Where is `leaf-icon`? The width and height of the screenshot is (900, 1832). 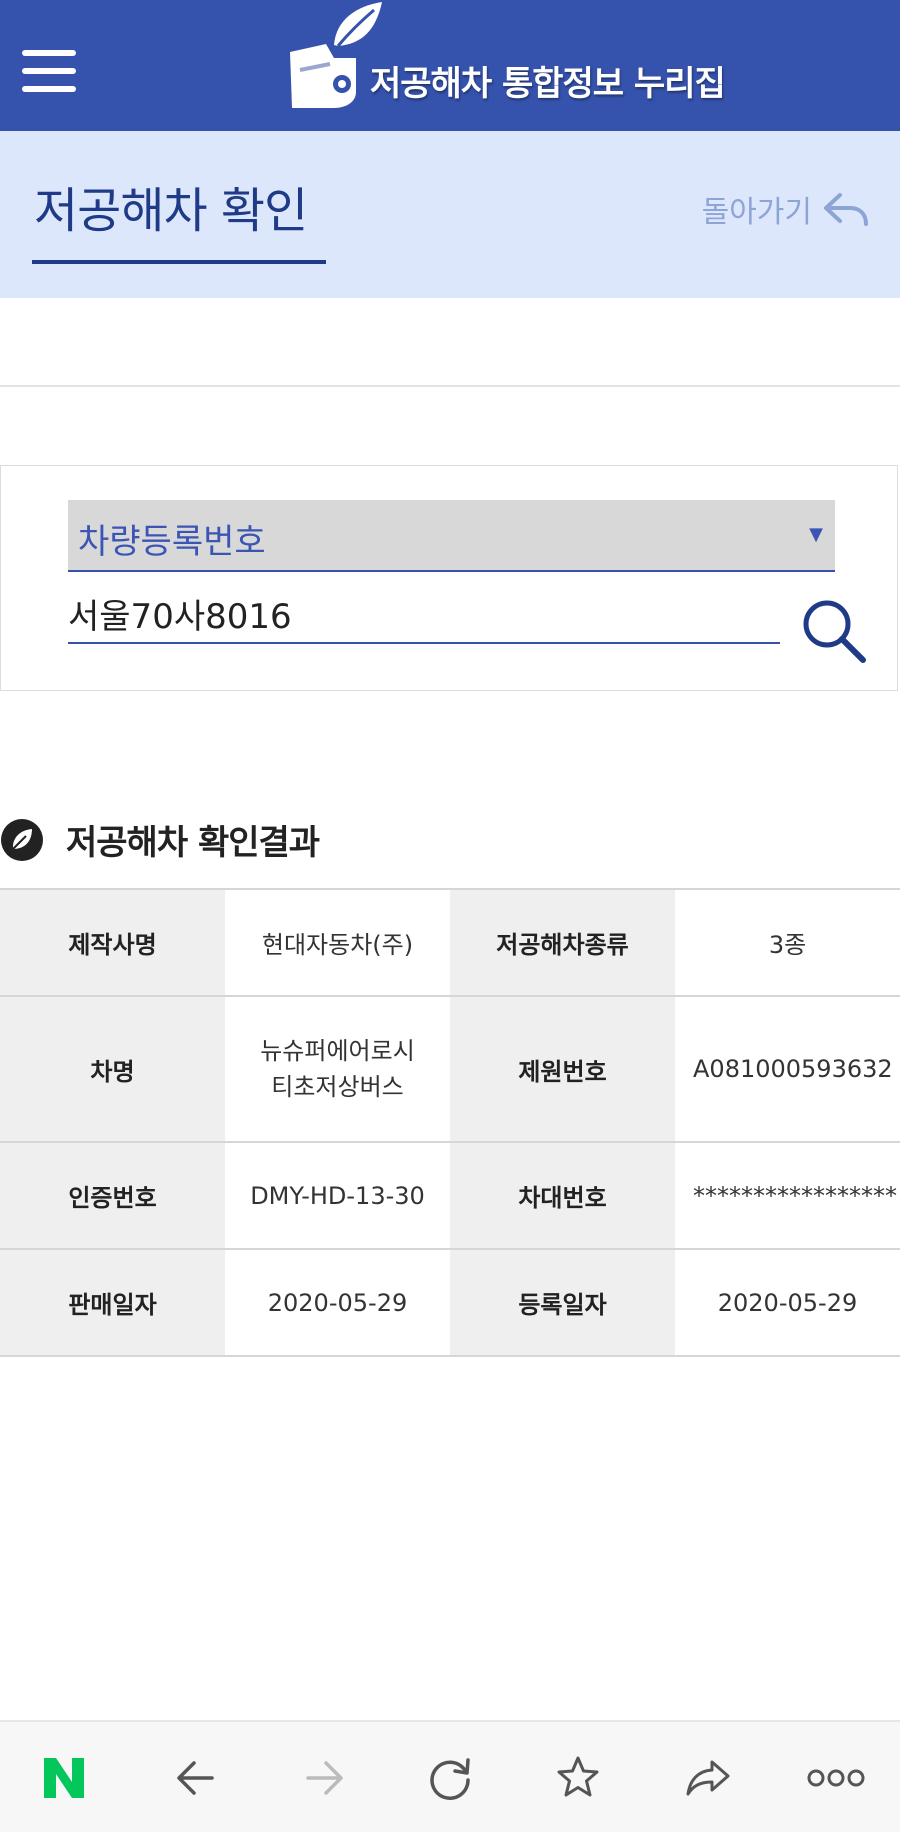
leaf-icon is located at coordinates (22, 839).